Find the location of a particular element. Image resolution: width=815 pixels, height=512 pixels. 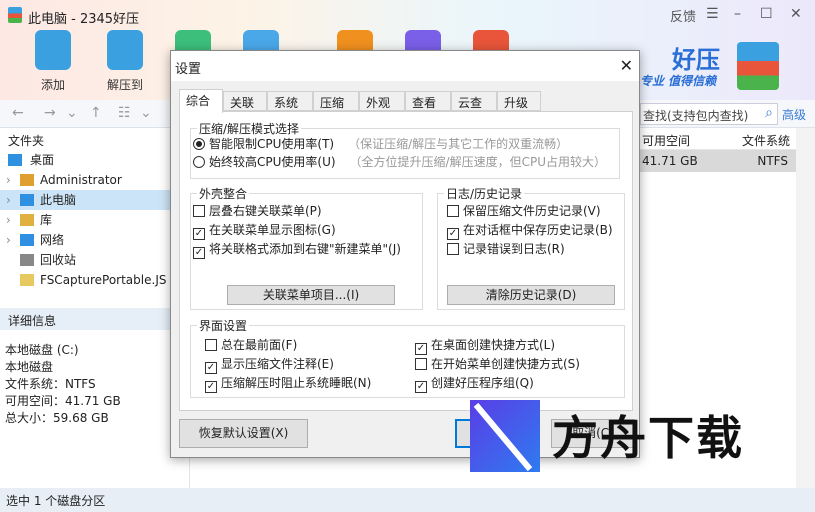

checkbox-option: ✓ 将关联格式添加到右键"新建菜单"(J) is located at coordinates (297, 249).